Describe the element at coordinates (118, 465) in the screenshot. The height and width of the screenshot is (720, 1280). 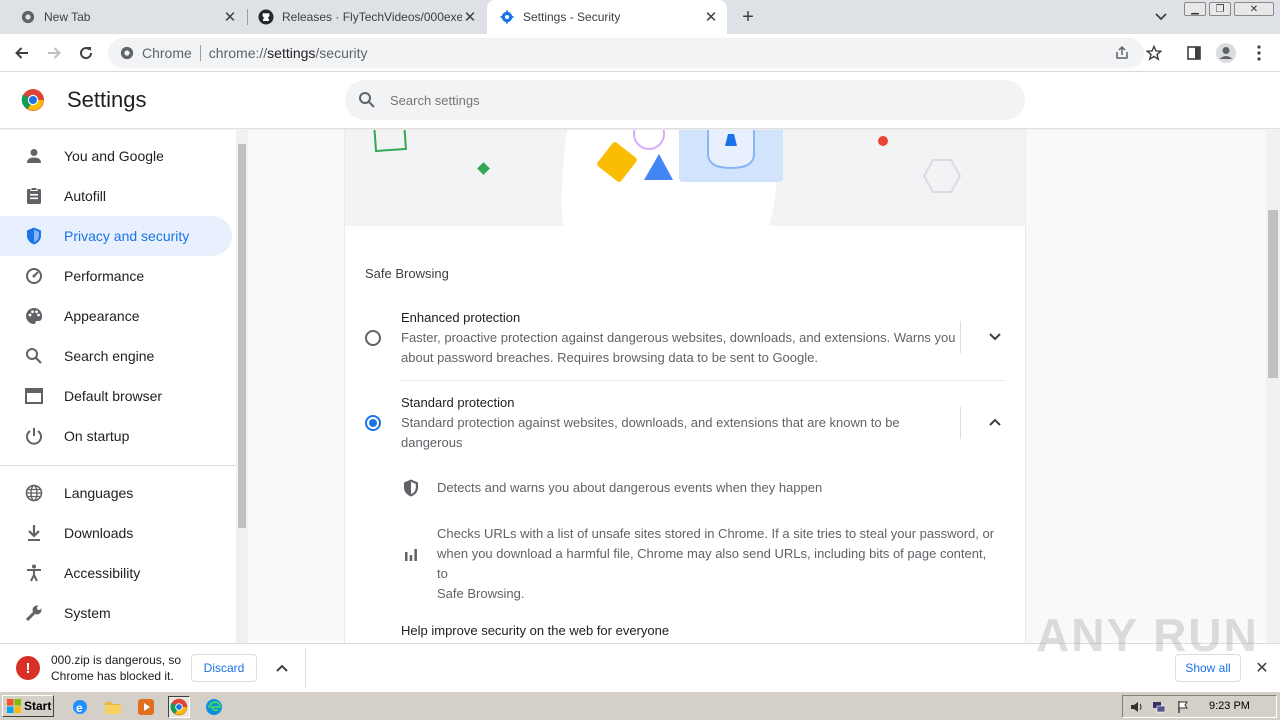
I see `sidebar-divider` at that location.